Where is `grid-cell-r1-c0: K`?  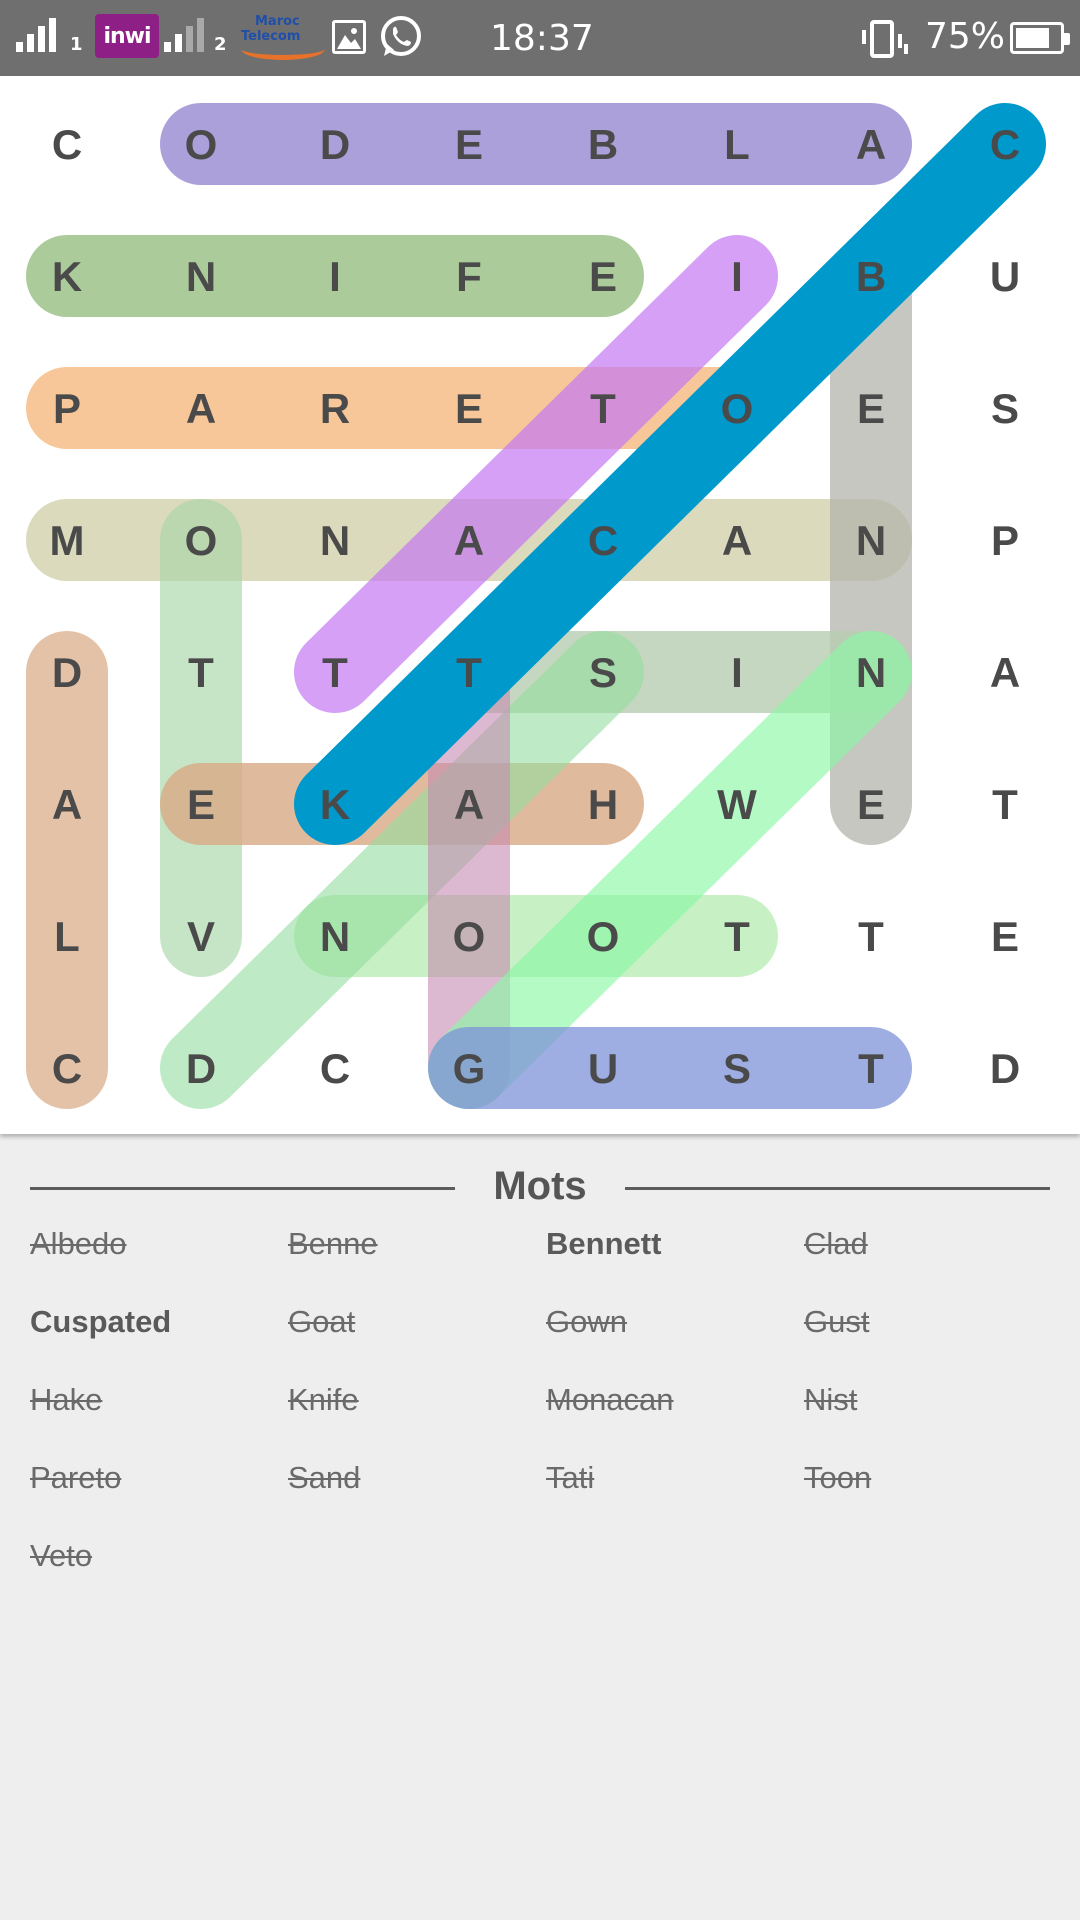 grid-cell-r1-c0: K is located at coordinates (67, 276).